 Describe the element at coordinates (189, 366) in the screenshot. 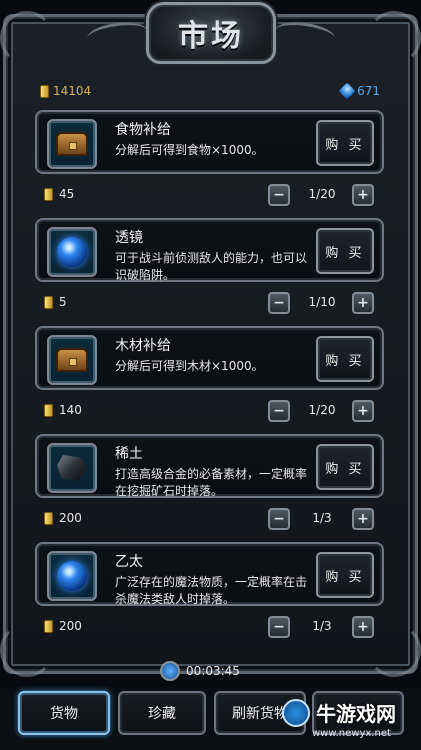

I see `item-description: 分解后可得到木材×1000。` at that location.